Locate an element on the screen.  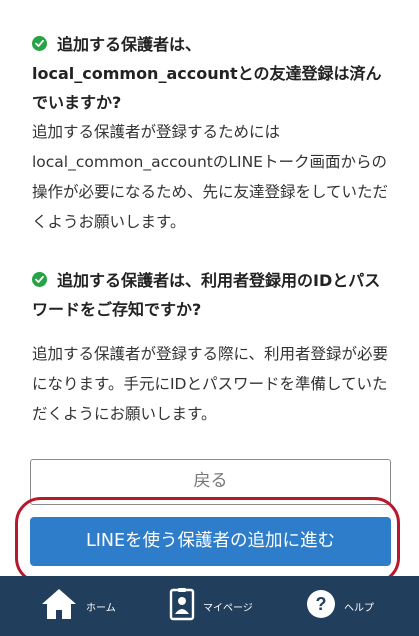
back-button: 戻る is located at coordinates (210, 482).